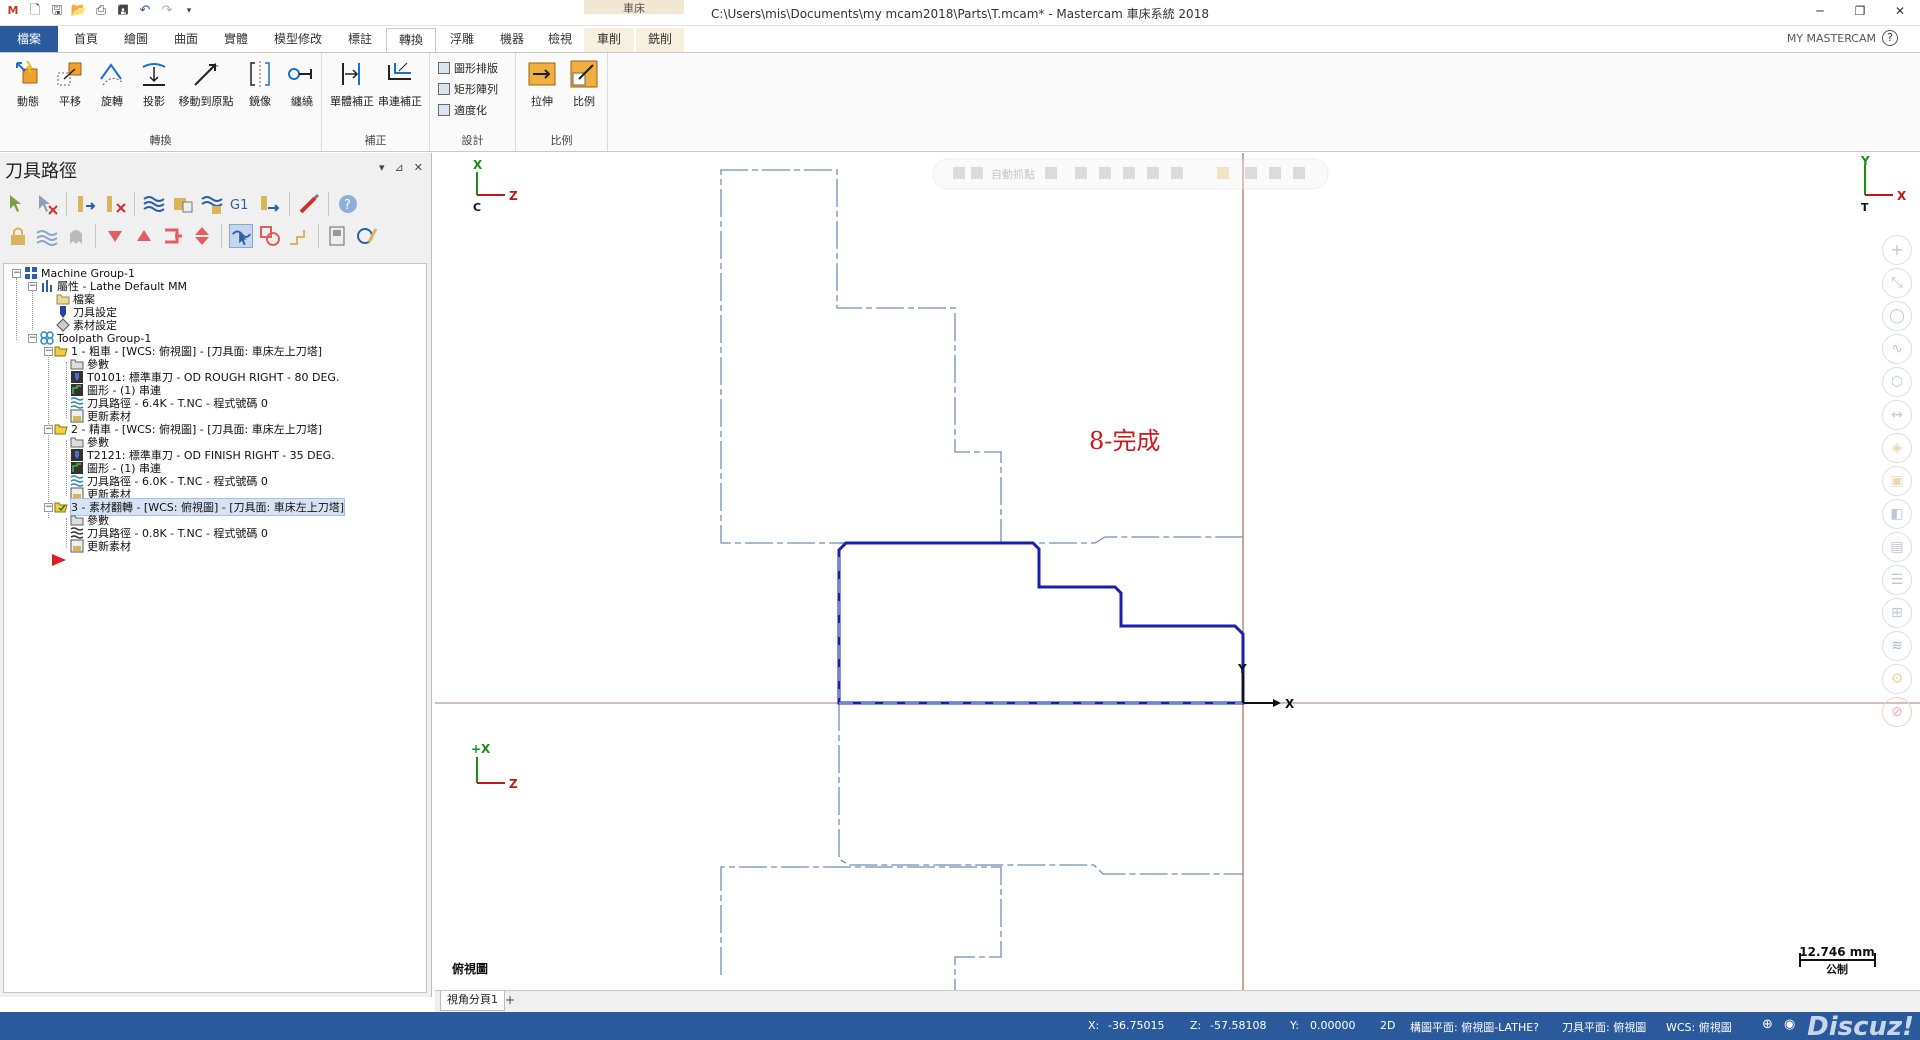 The width and height of the screenshot is (1920, 1040). What do you see at coordinates (418, 167) in the screenshot?
I see `panel-close-button: ✕` at bounding box center [418, 167].